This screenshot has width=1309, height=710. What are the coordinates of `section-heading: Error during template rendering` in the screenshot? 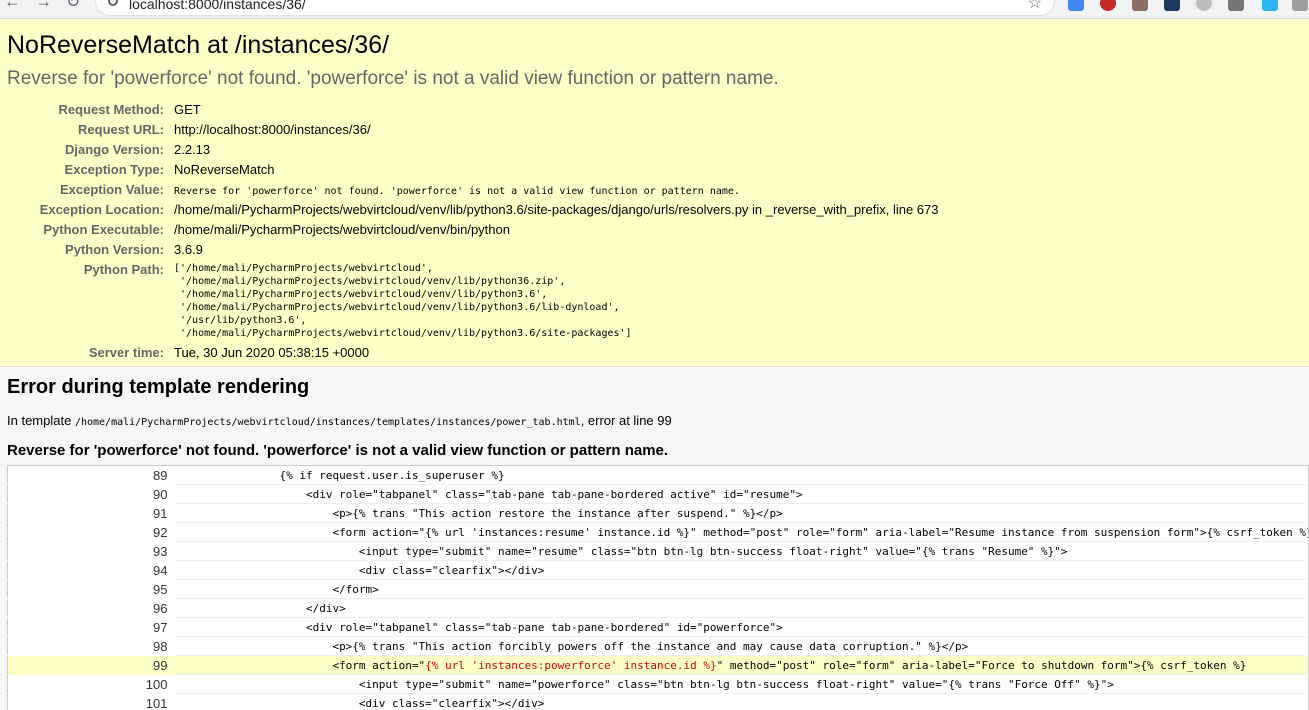 It's located at (158, 387).